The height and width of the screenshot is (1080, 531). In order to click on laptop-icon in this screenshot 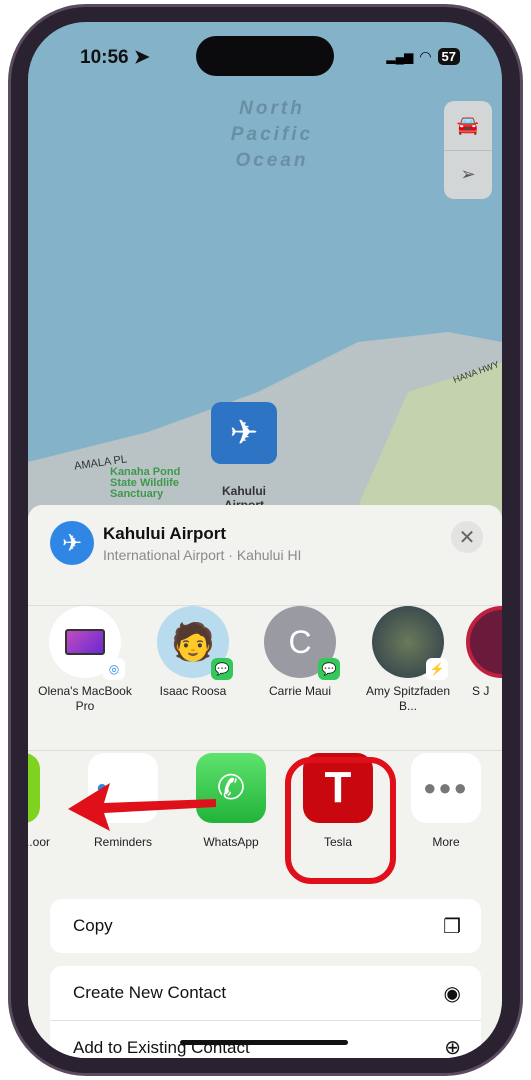, I will do `click(85, 642)`.